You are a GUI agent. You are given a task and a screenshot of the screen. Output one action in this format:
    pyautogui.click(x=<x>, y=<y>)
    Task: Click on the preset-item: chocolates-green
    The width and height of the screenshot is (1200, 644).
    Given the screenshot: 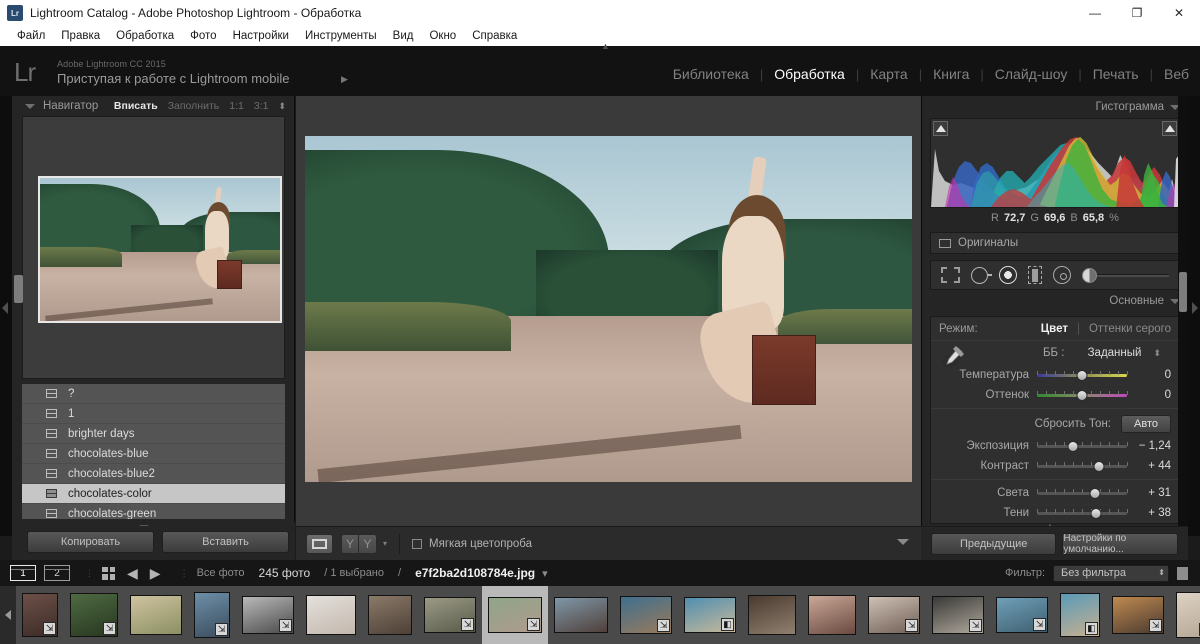 What is the action you would take?
    pyautogui.click(x=153, y=511)
    